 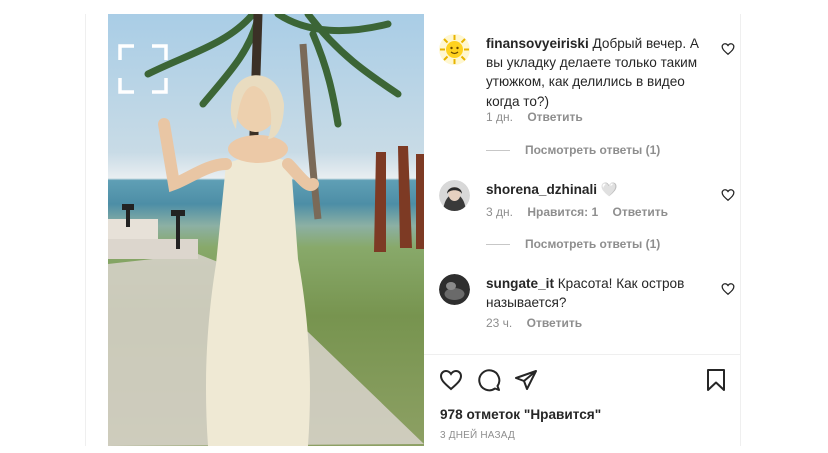 What do you see at coordinates (537, 43) in the screenshot?
I see `comment-username: finansovyeiriski` at bounding box center [537, 43].